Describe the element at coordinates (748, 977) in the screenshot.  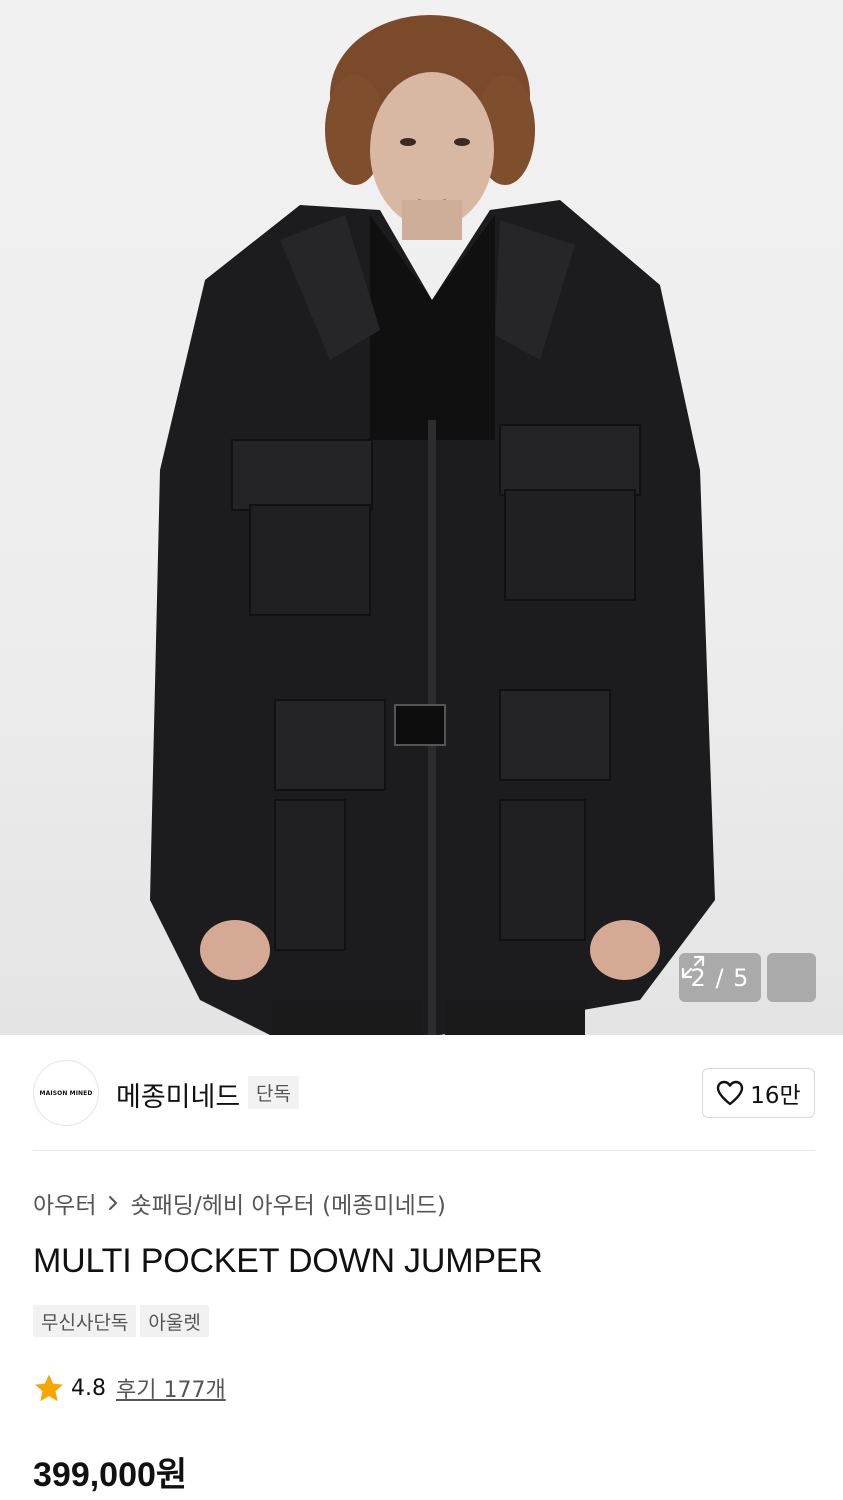
I see `expand-button` at that location.